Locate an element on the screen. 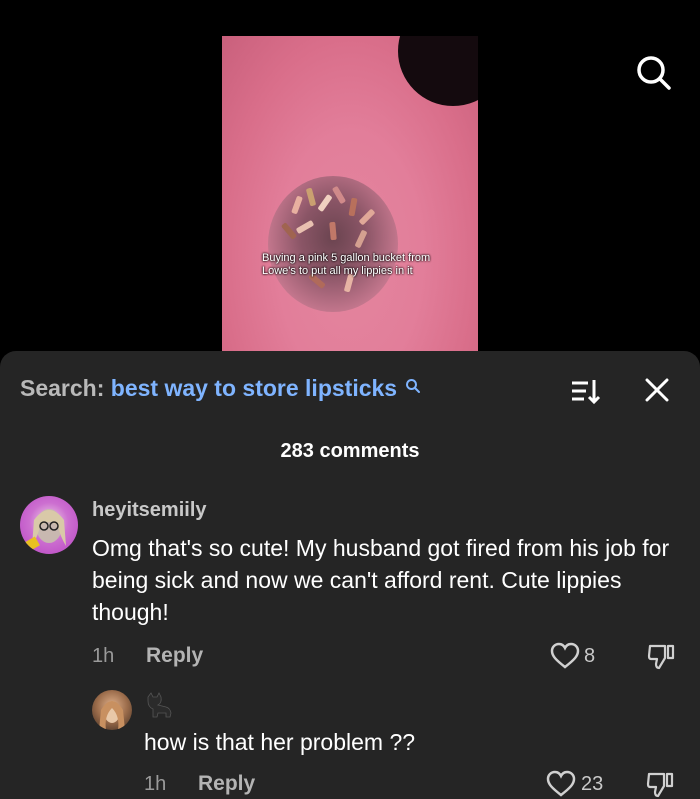  sort-icon is located at coordinates (585, 391).